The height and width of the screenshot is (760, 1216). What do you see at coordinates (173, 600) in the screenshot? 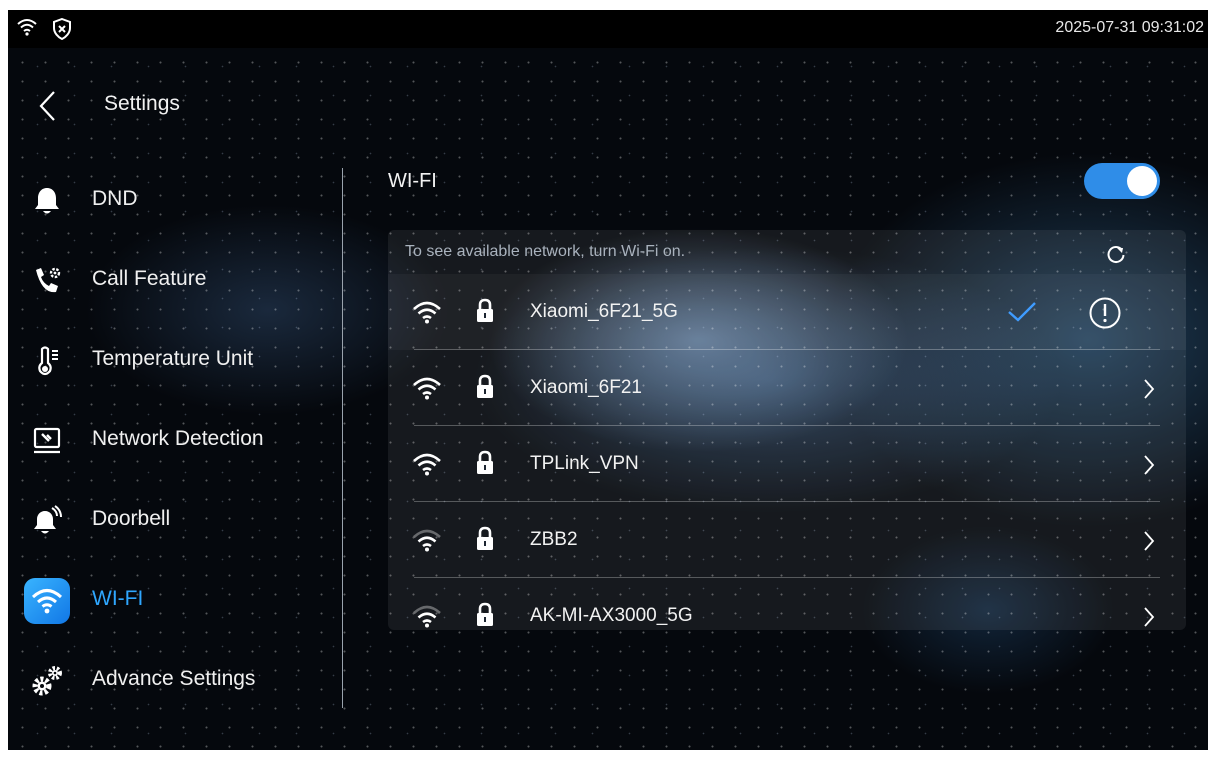
I see `sidebar-item-wifi: WI-FI` at bounding box center [173, 600].